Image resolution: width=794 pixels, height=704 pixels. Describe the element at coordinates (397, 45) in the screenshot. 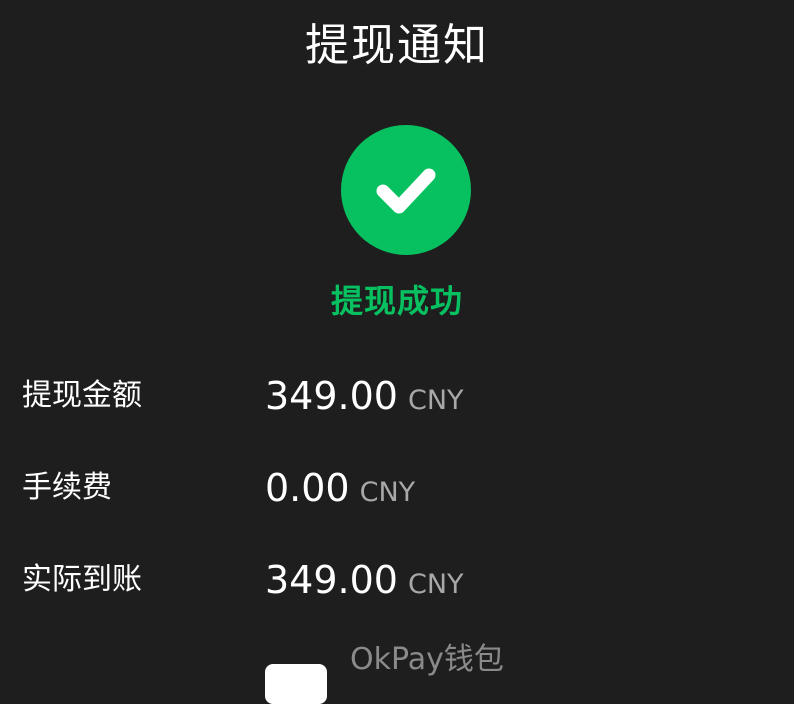

I see `page-title: 提现通知` at that location.